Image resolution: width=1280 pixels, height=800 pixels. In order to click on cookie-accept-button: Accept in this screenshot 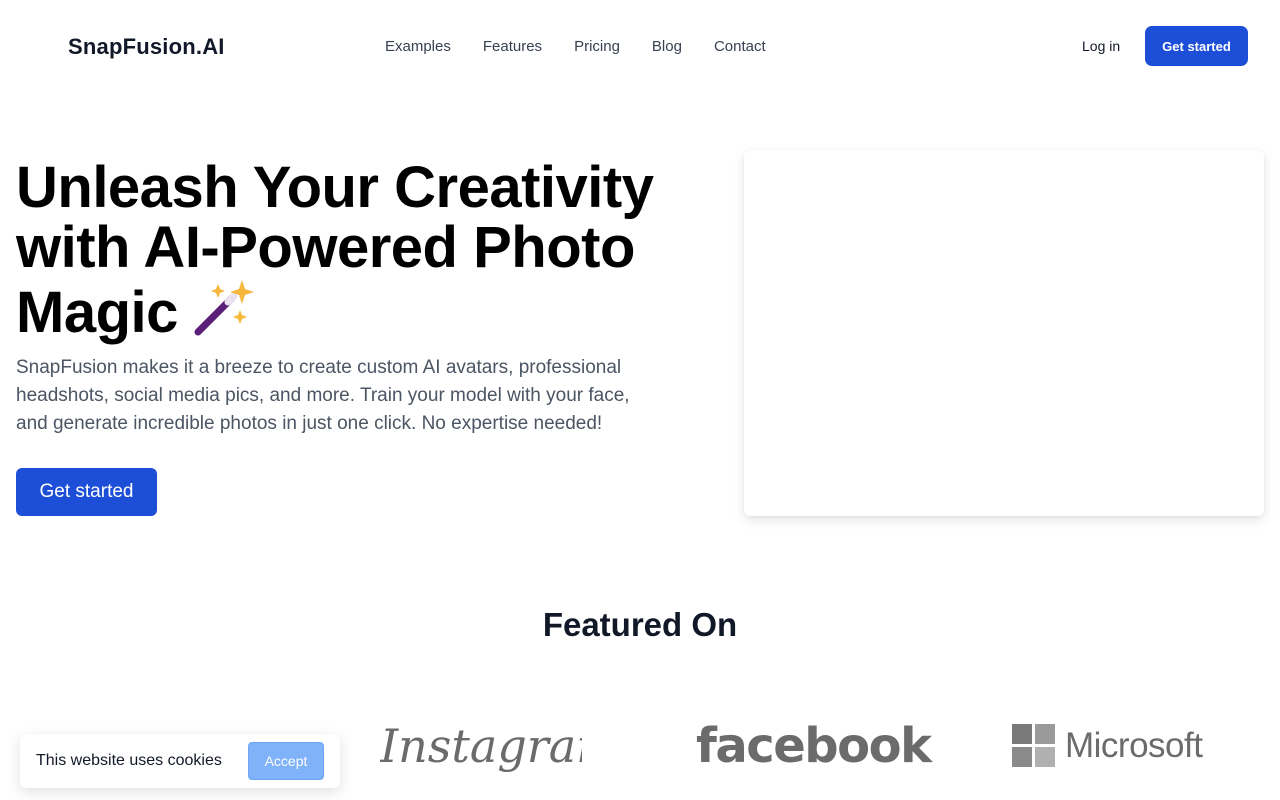, I will do `click(286, 761)`.